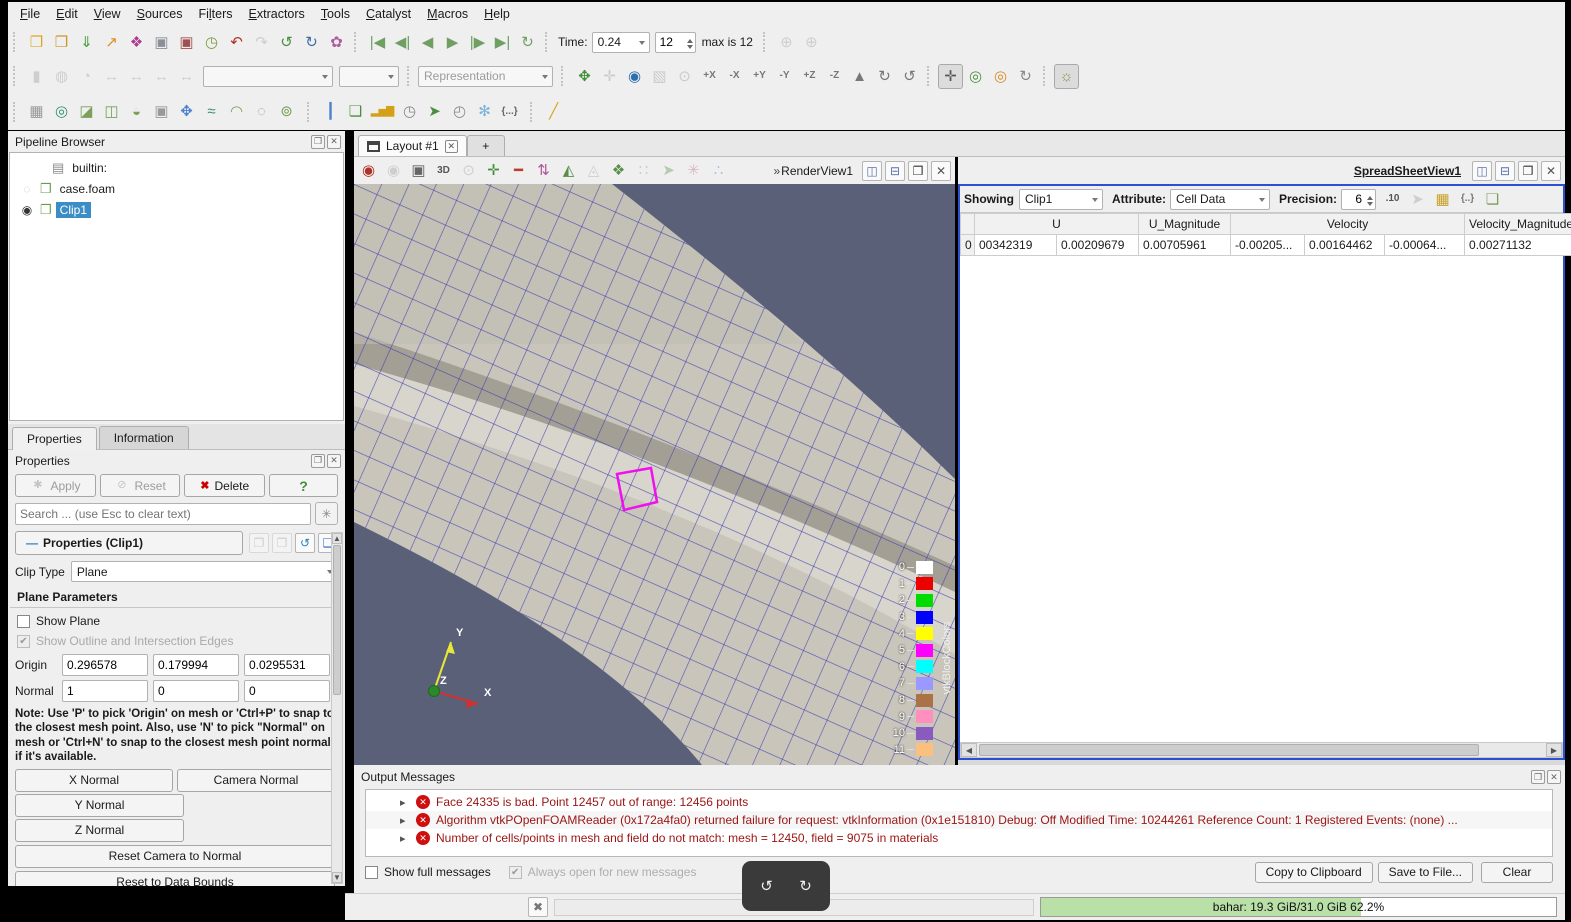 Image resolution: width=1571 pixels, height=922 pixels. What do you see at coordinates (211, 42) in the screenshot?
I see `auto-apply-icon: ◷` at bounding box center [211, 42].